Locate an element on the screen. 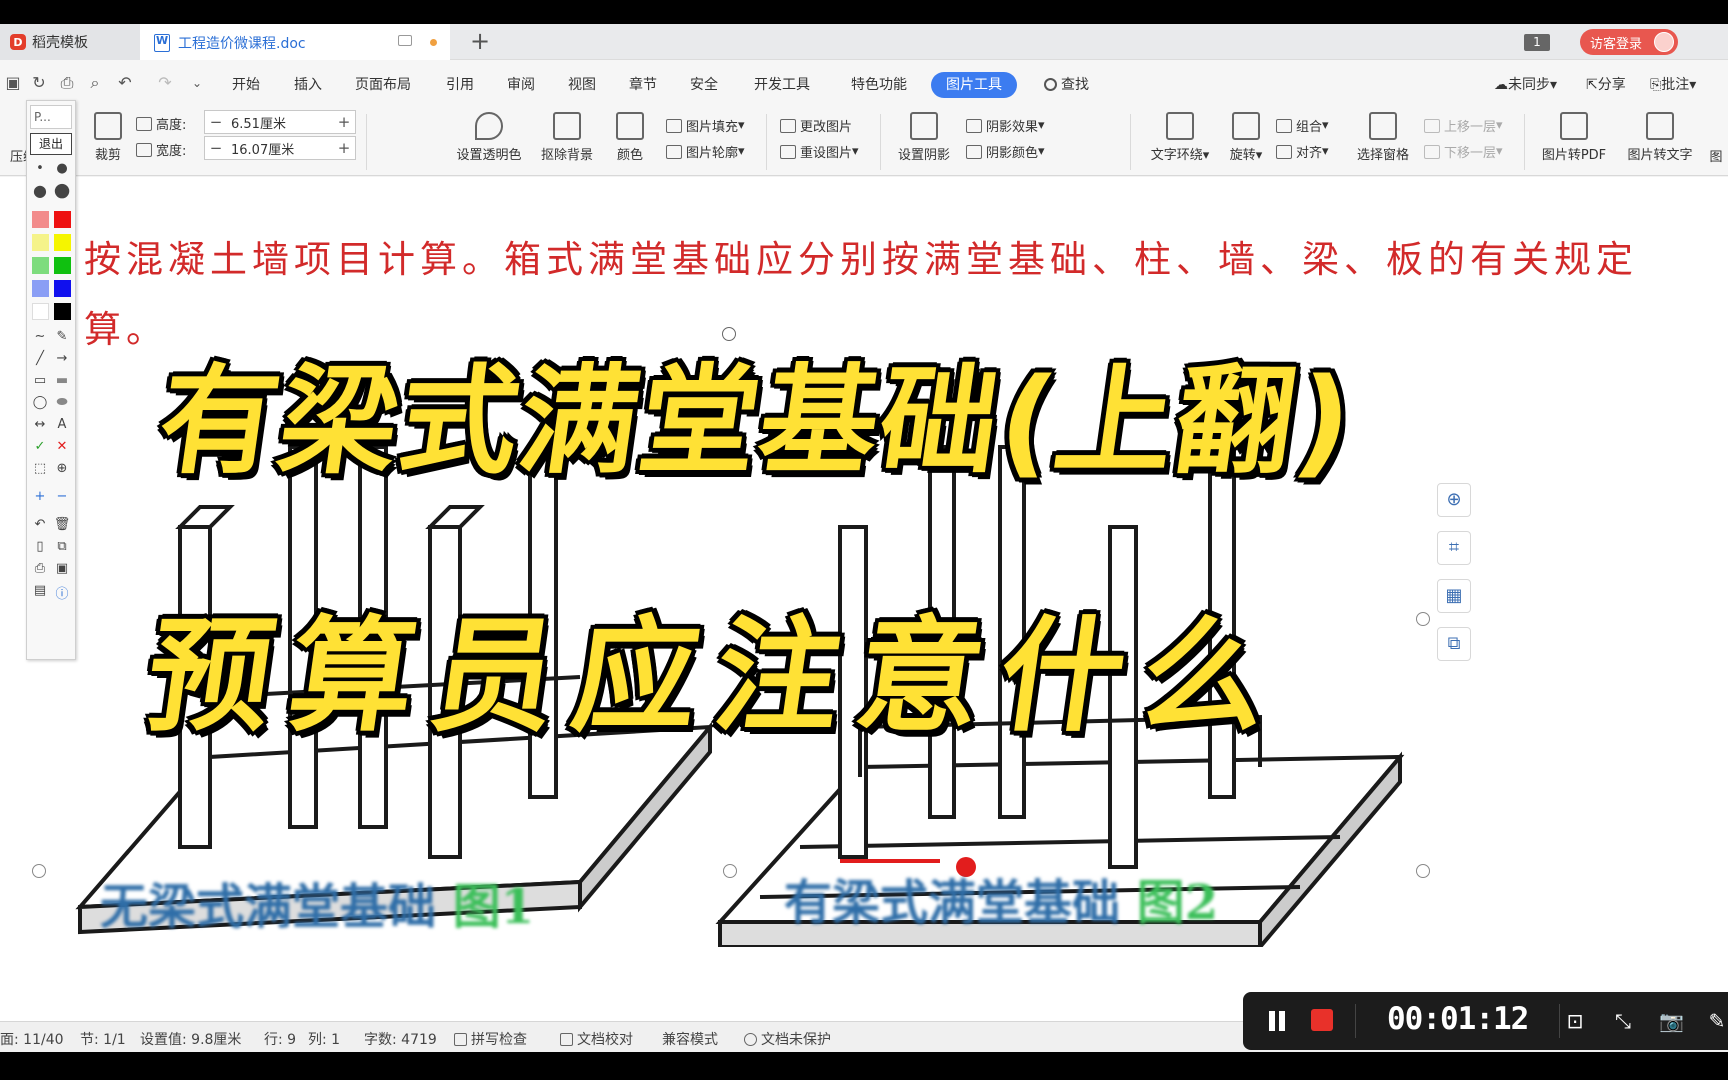 Image resolution: width=1728 pixels, height=1080 pixels. menu-chapter: 章节 is located at coordinates (643, 85).